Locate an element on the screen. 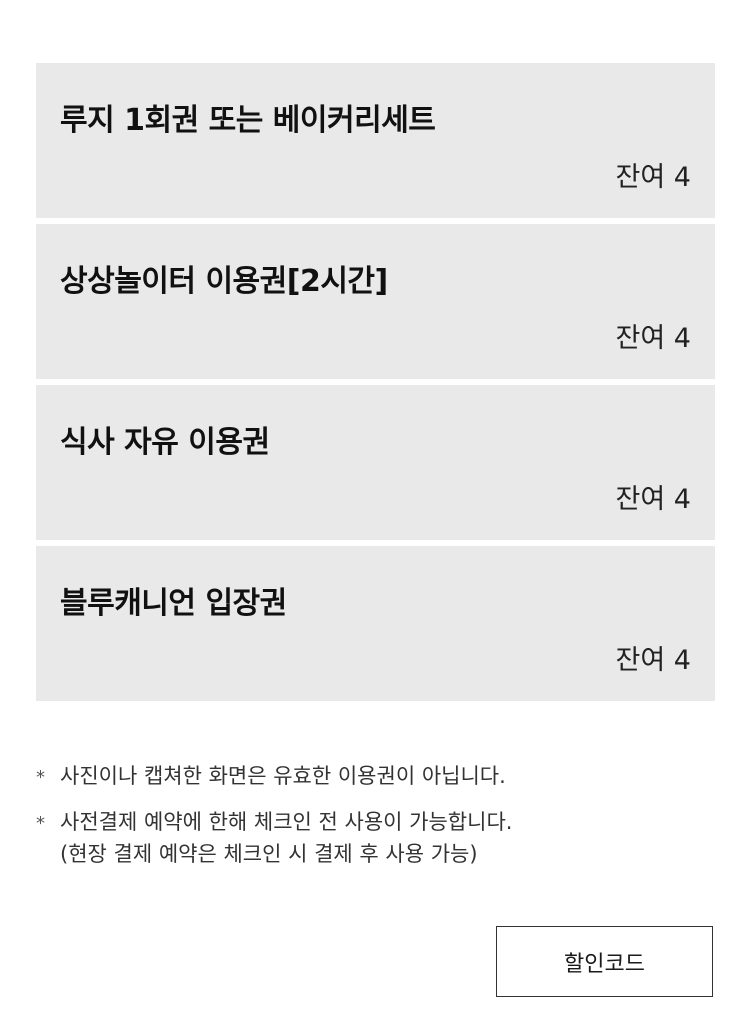 Image resolution: width=750 pixels, height=1035 pixels. notice-subtext: (현장 결제 예약은 체크인 시 결제 후 사용 가능) is located at coordinates (269, 854).